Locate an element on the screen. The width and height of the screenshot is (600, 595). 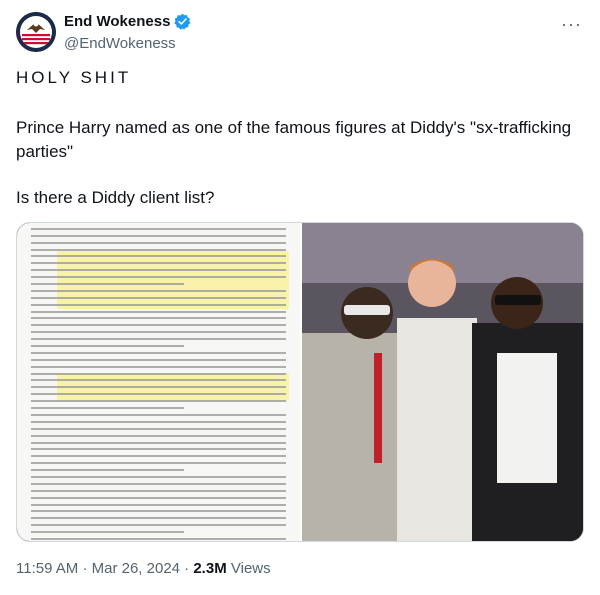
display-name: End Wokeness is located at coordinates (117, 21).